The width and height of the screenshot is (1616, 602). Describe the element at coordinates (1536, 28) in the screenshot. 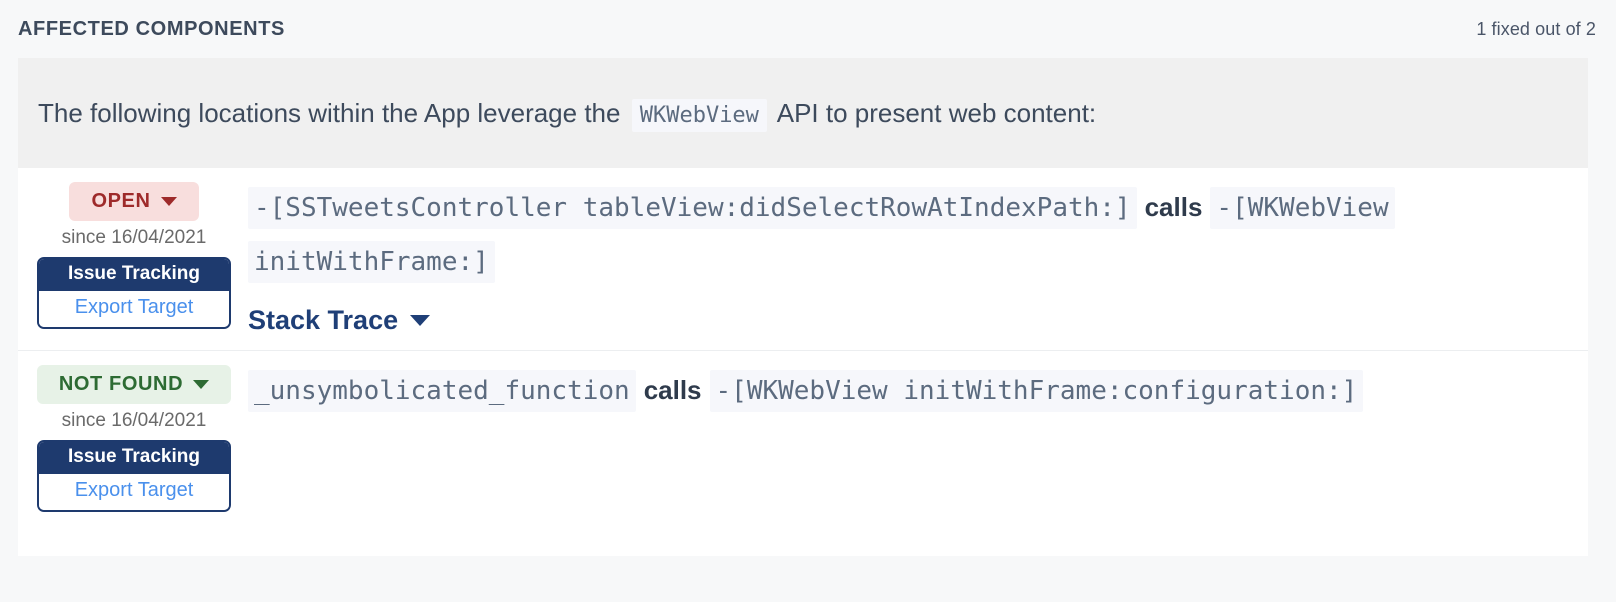

I see `fixed-count-status: 1 fixed out of 2` at that location.